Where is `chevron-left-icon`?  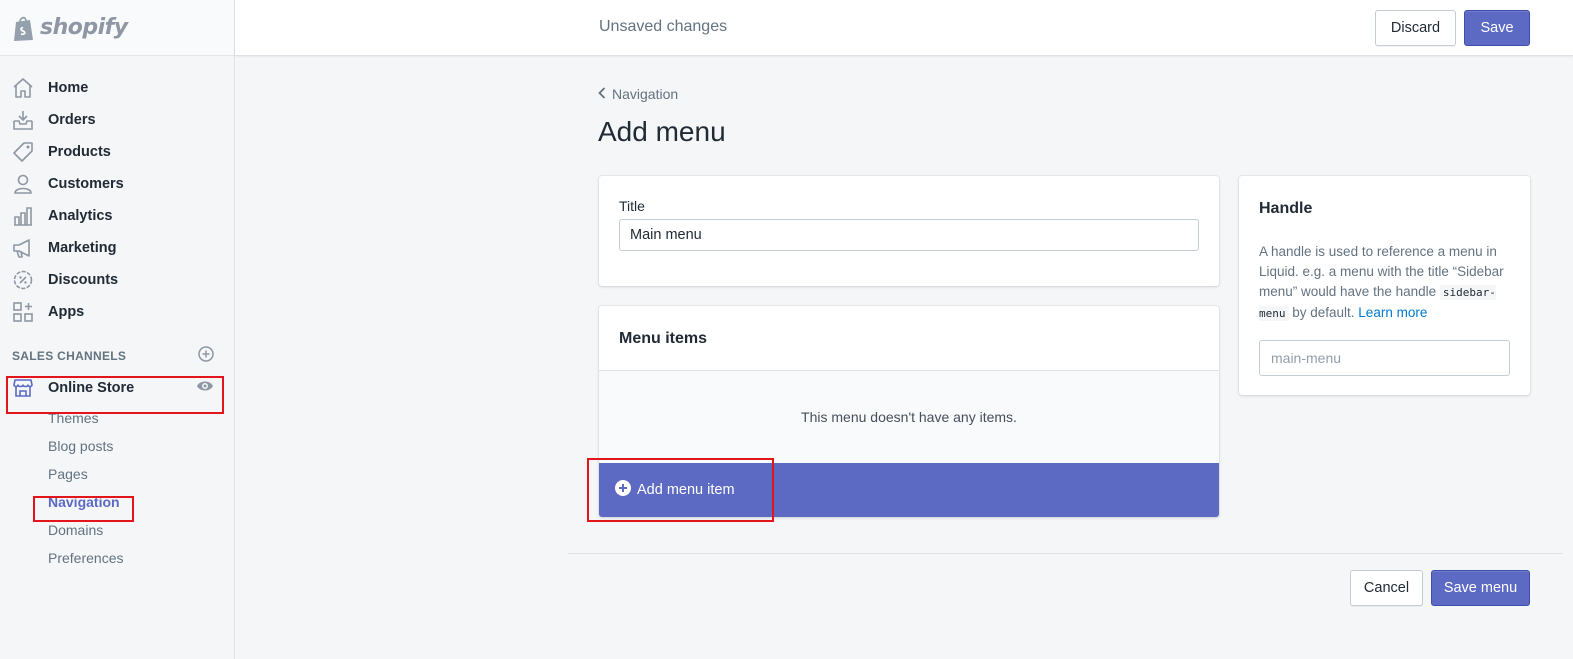
chevron-left-icon is located at coordinates (602, 94).